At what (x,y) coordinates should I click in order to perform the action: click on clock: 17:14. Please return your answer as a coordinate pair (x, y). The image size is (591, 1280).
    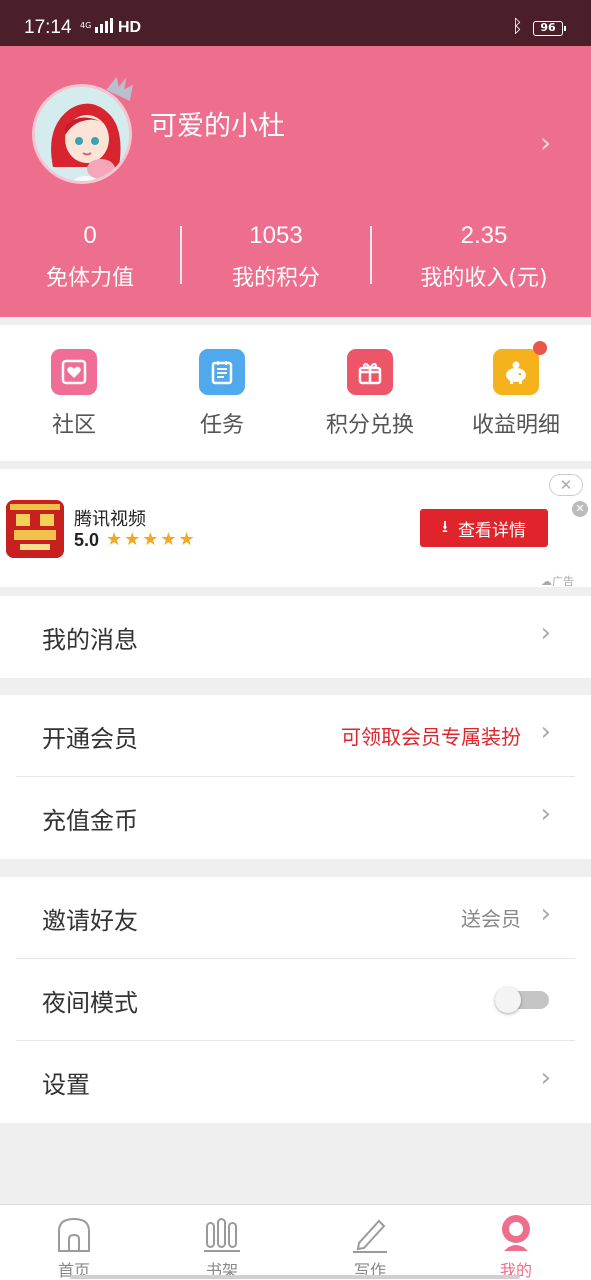
    Looking at the image, I should click on (48, 27).